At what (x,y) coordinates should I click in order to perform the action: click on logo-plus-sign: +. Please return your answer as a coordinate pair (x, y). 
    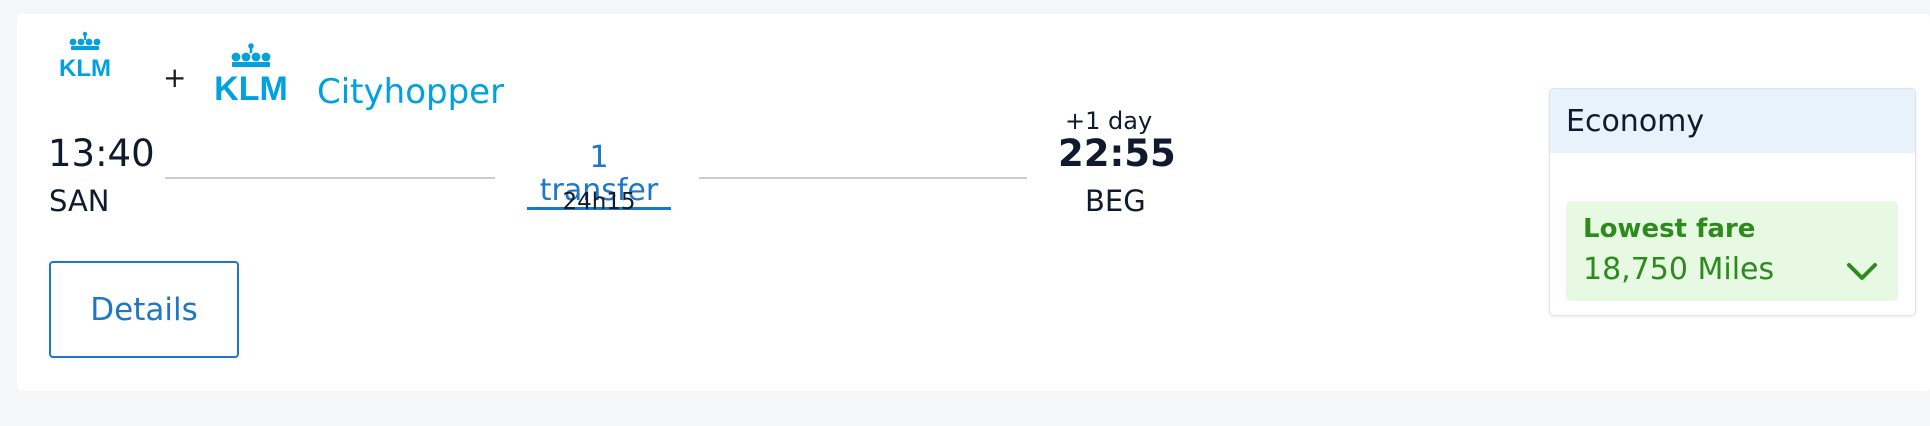
    Looking at the image, I should click on (175, 77).